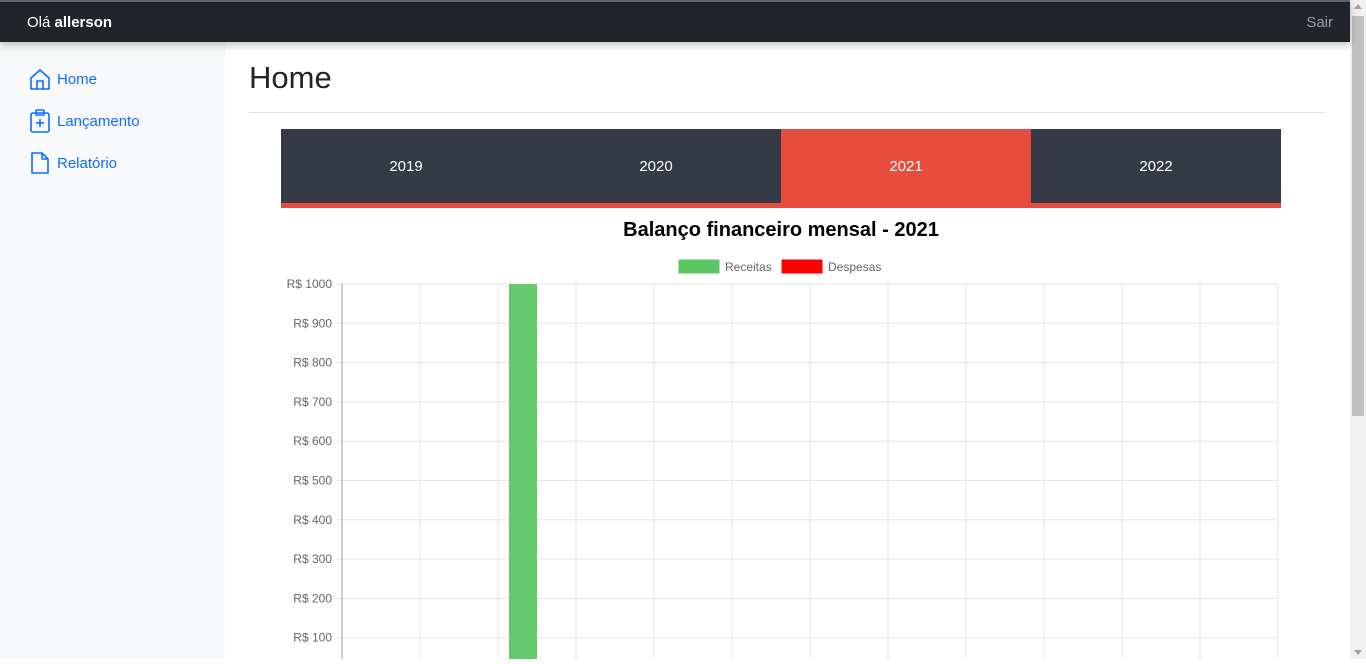 The height and width of the screenshot is (664, 1366). Describe the element at coordinates (406, 166) in the screenshot. I see `tab-year-2019: 2019` at that location.